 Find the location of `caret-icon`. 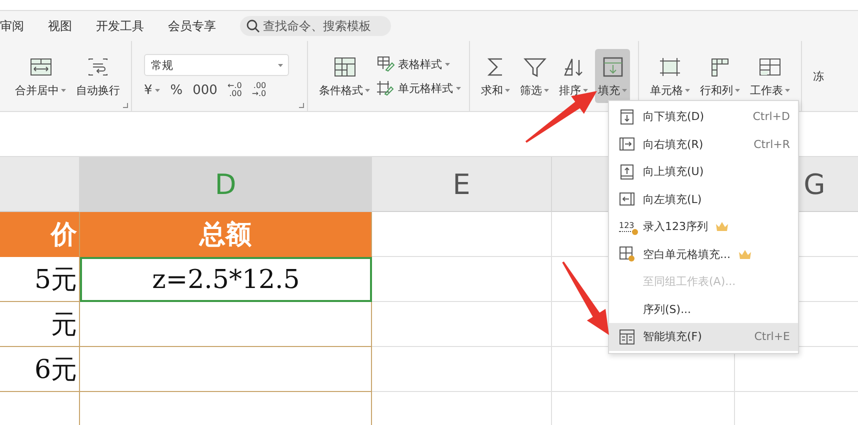

caret-icon is located at coordinates (280, 65).